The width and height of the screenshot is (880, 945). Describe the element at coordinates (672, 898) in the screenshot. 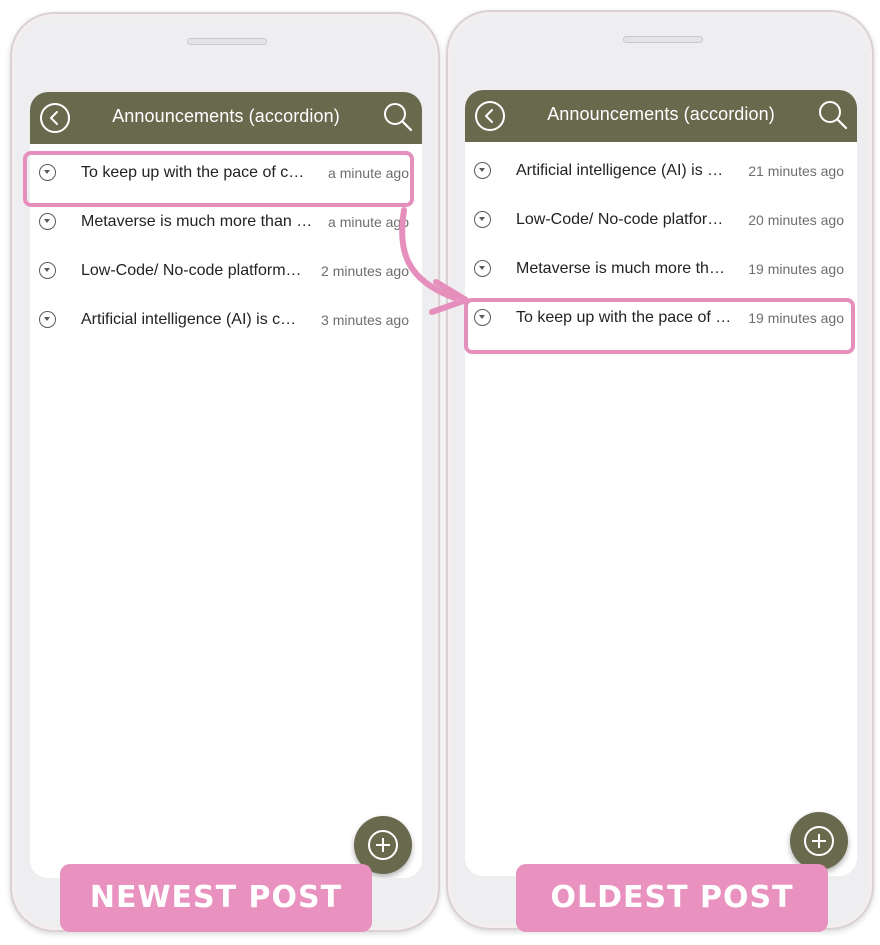

I see `oldest-post-caption: OLDEST POST` at that location.